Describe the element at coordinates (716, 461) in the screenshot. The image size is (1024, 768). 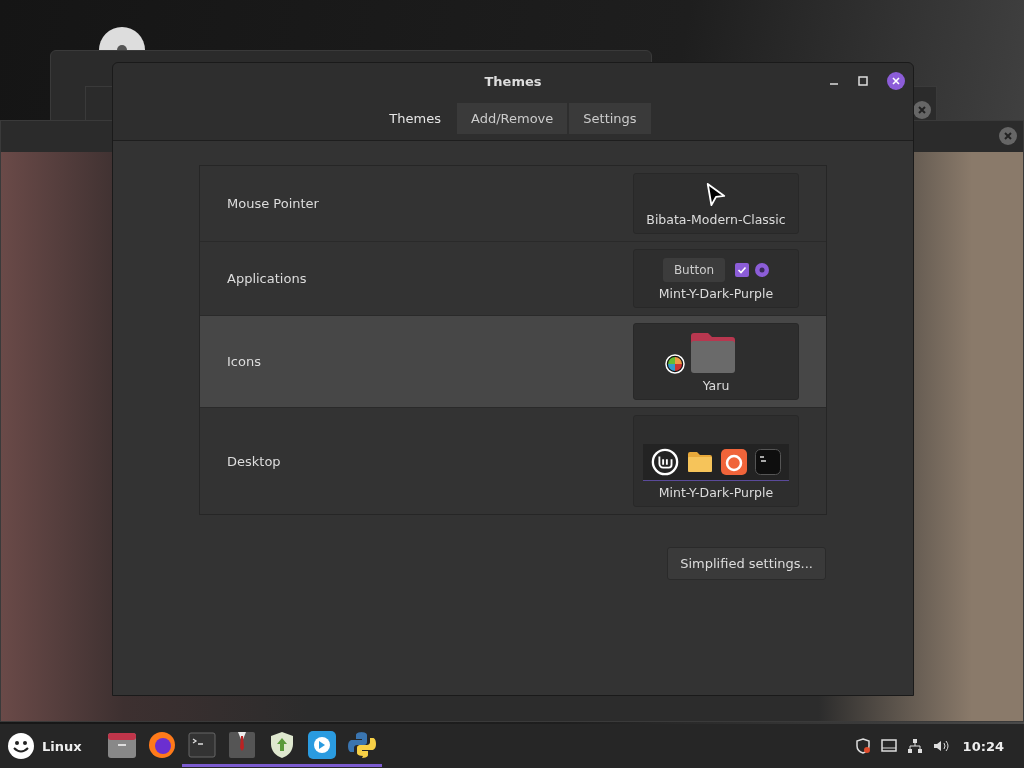
I see `theme-chooser-button: Mint-Y-Dark-Purple` at that location.